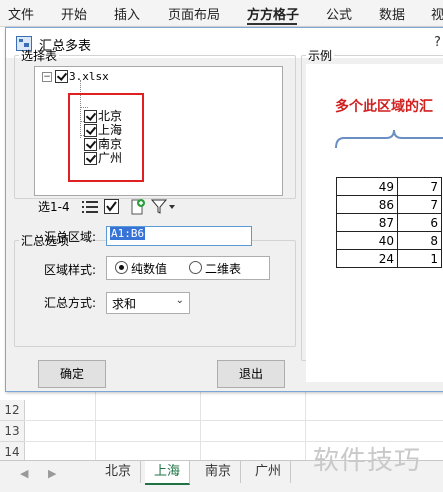 This screenshot has height=492, width=443. I want to click on tab-page-layout: 页面布局, so click(194, 13).